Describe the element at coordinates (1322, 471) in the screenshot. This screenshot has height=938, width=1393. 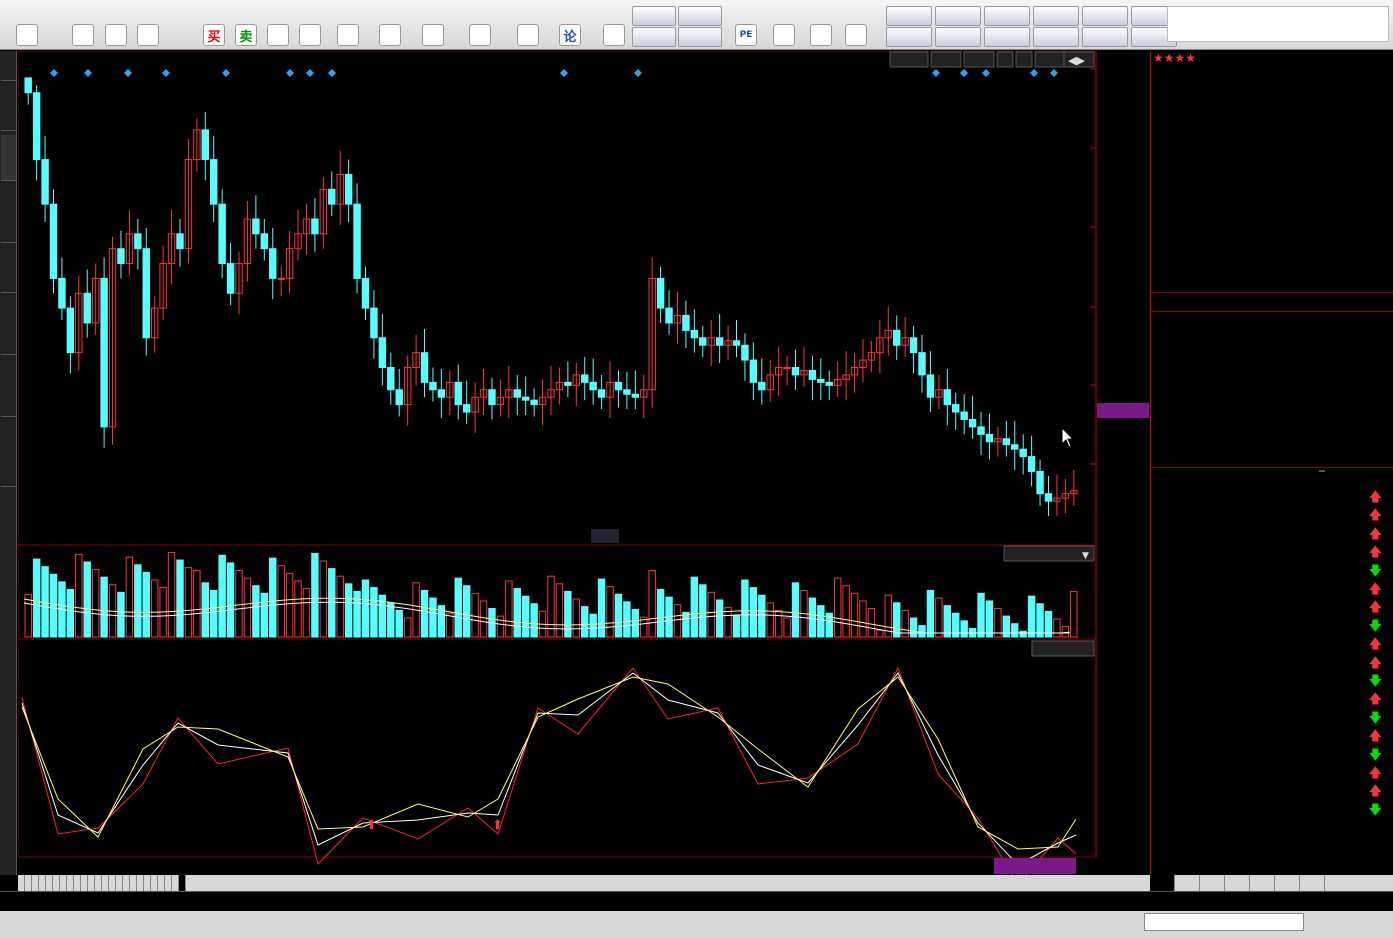
I see `industry-compare-button` at that location.